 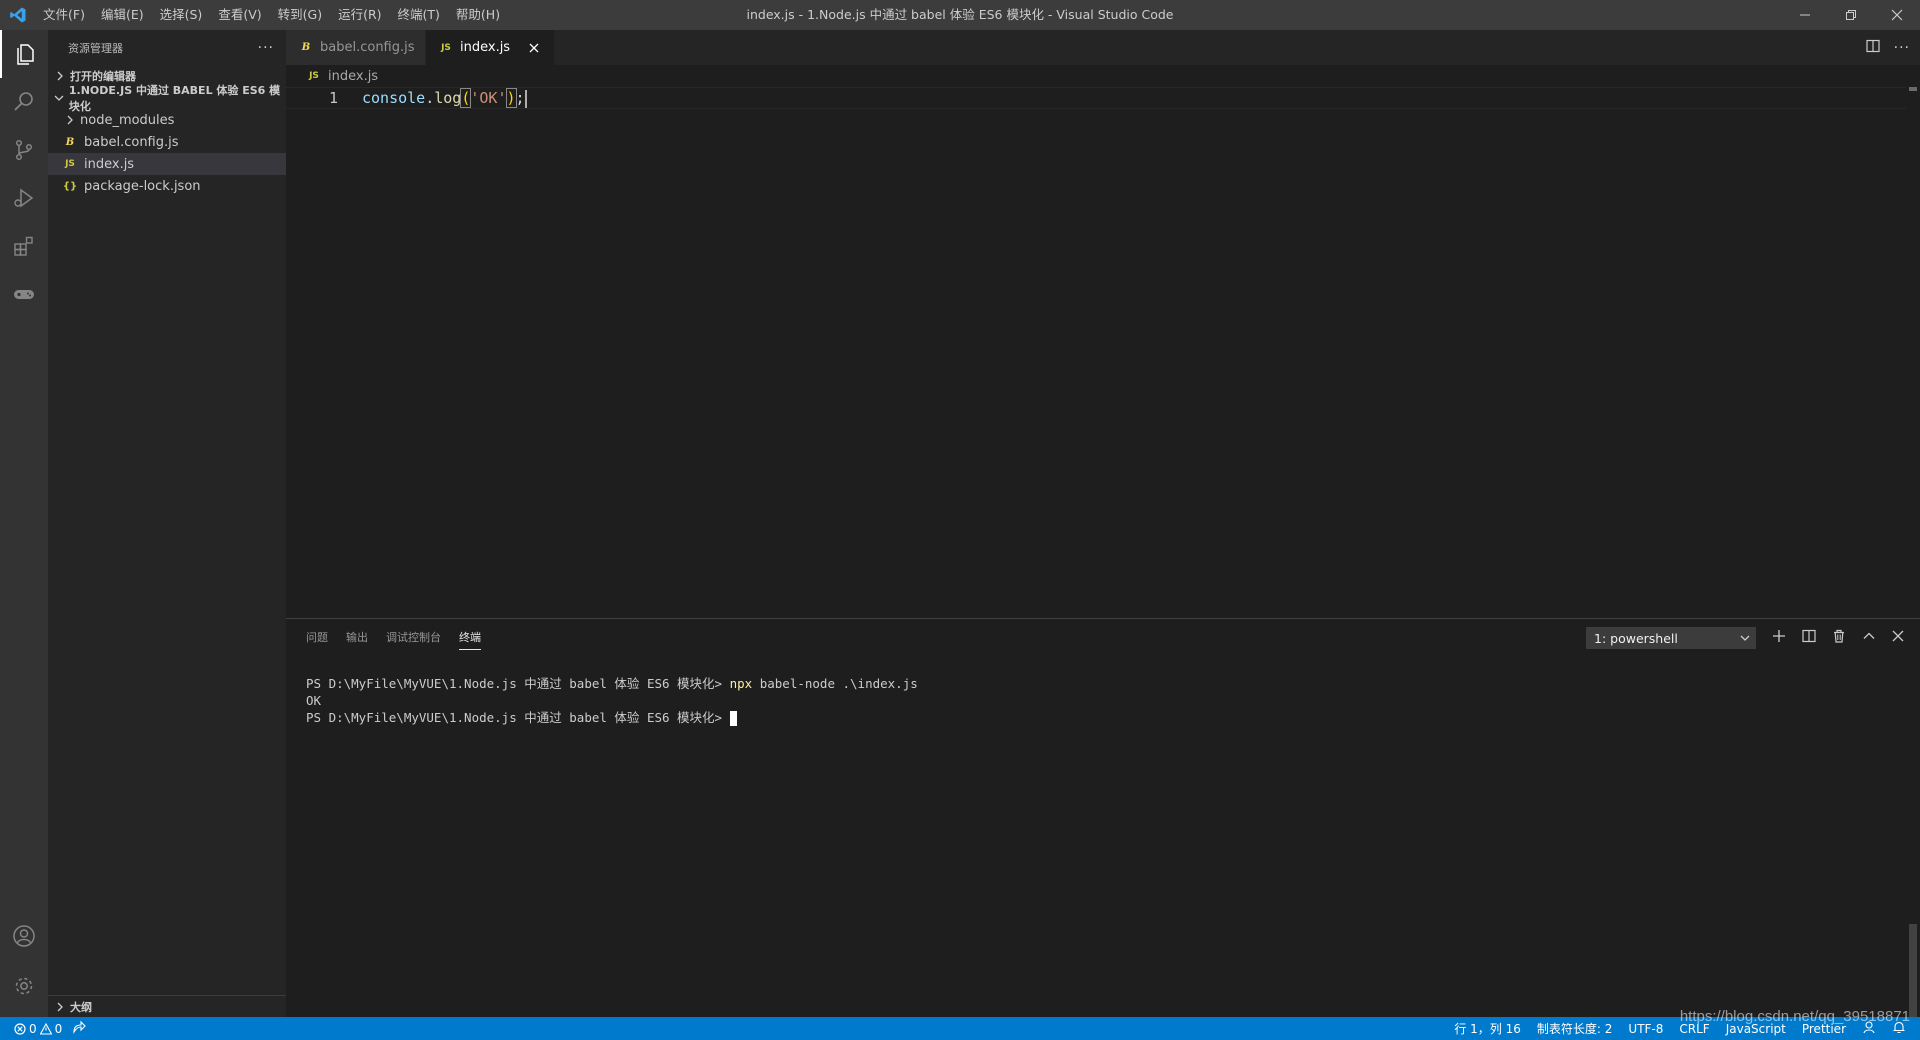 I want to click on terminal-select: 1: powershell, so click(x=1671, y=638).